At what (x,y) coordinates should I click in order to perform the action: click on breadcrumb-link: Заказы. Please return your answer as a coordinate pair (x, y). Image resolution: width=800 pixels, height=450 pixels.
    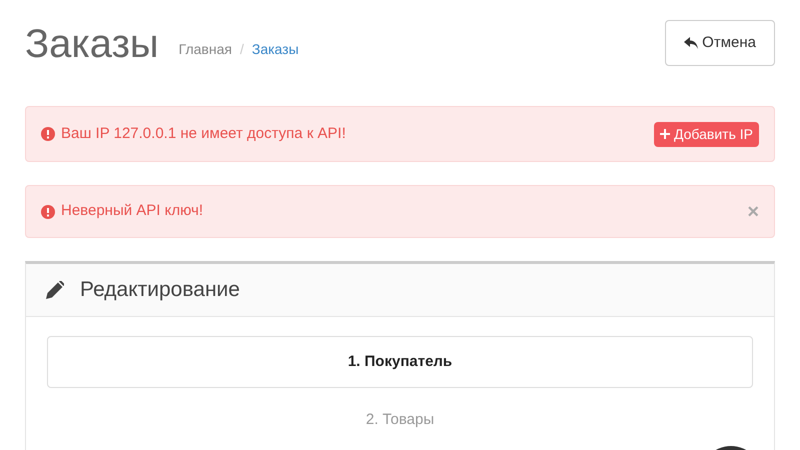
    Looking at the image, I should click on (275, 49).